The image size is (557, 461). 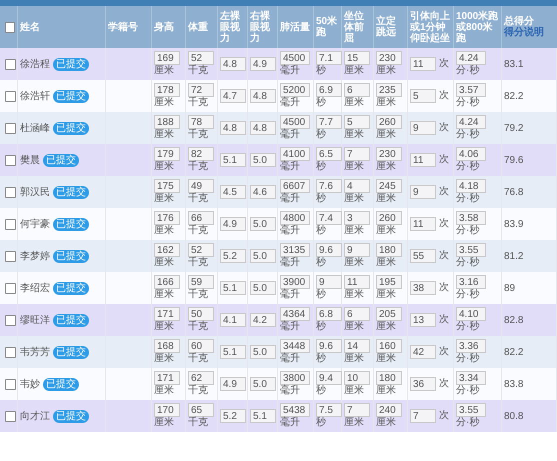 I want to click on input-field: 3.16, so click(x=471, y=282).